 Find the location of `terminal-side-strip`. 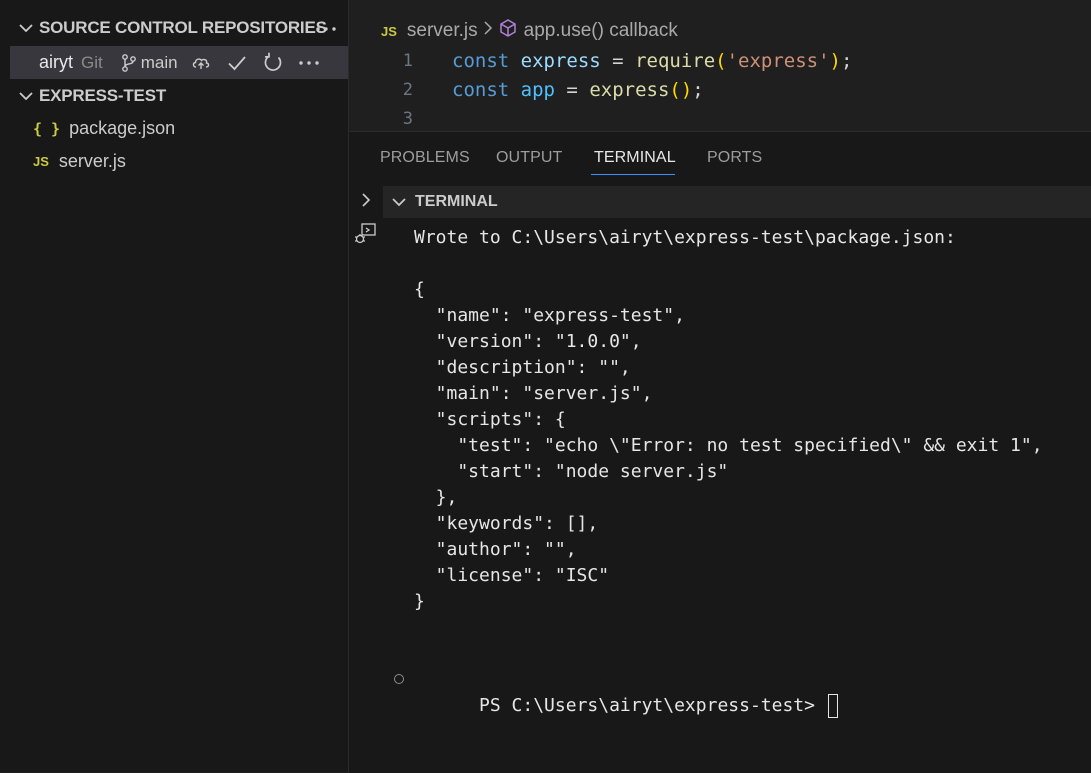

terminal-side-strip is located at coordinates (366, 478).